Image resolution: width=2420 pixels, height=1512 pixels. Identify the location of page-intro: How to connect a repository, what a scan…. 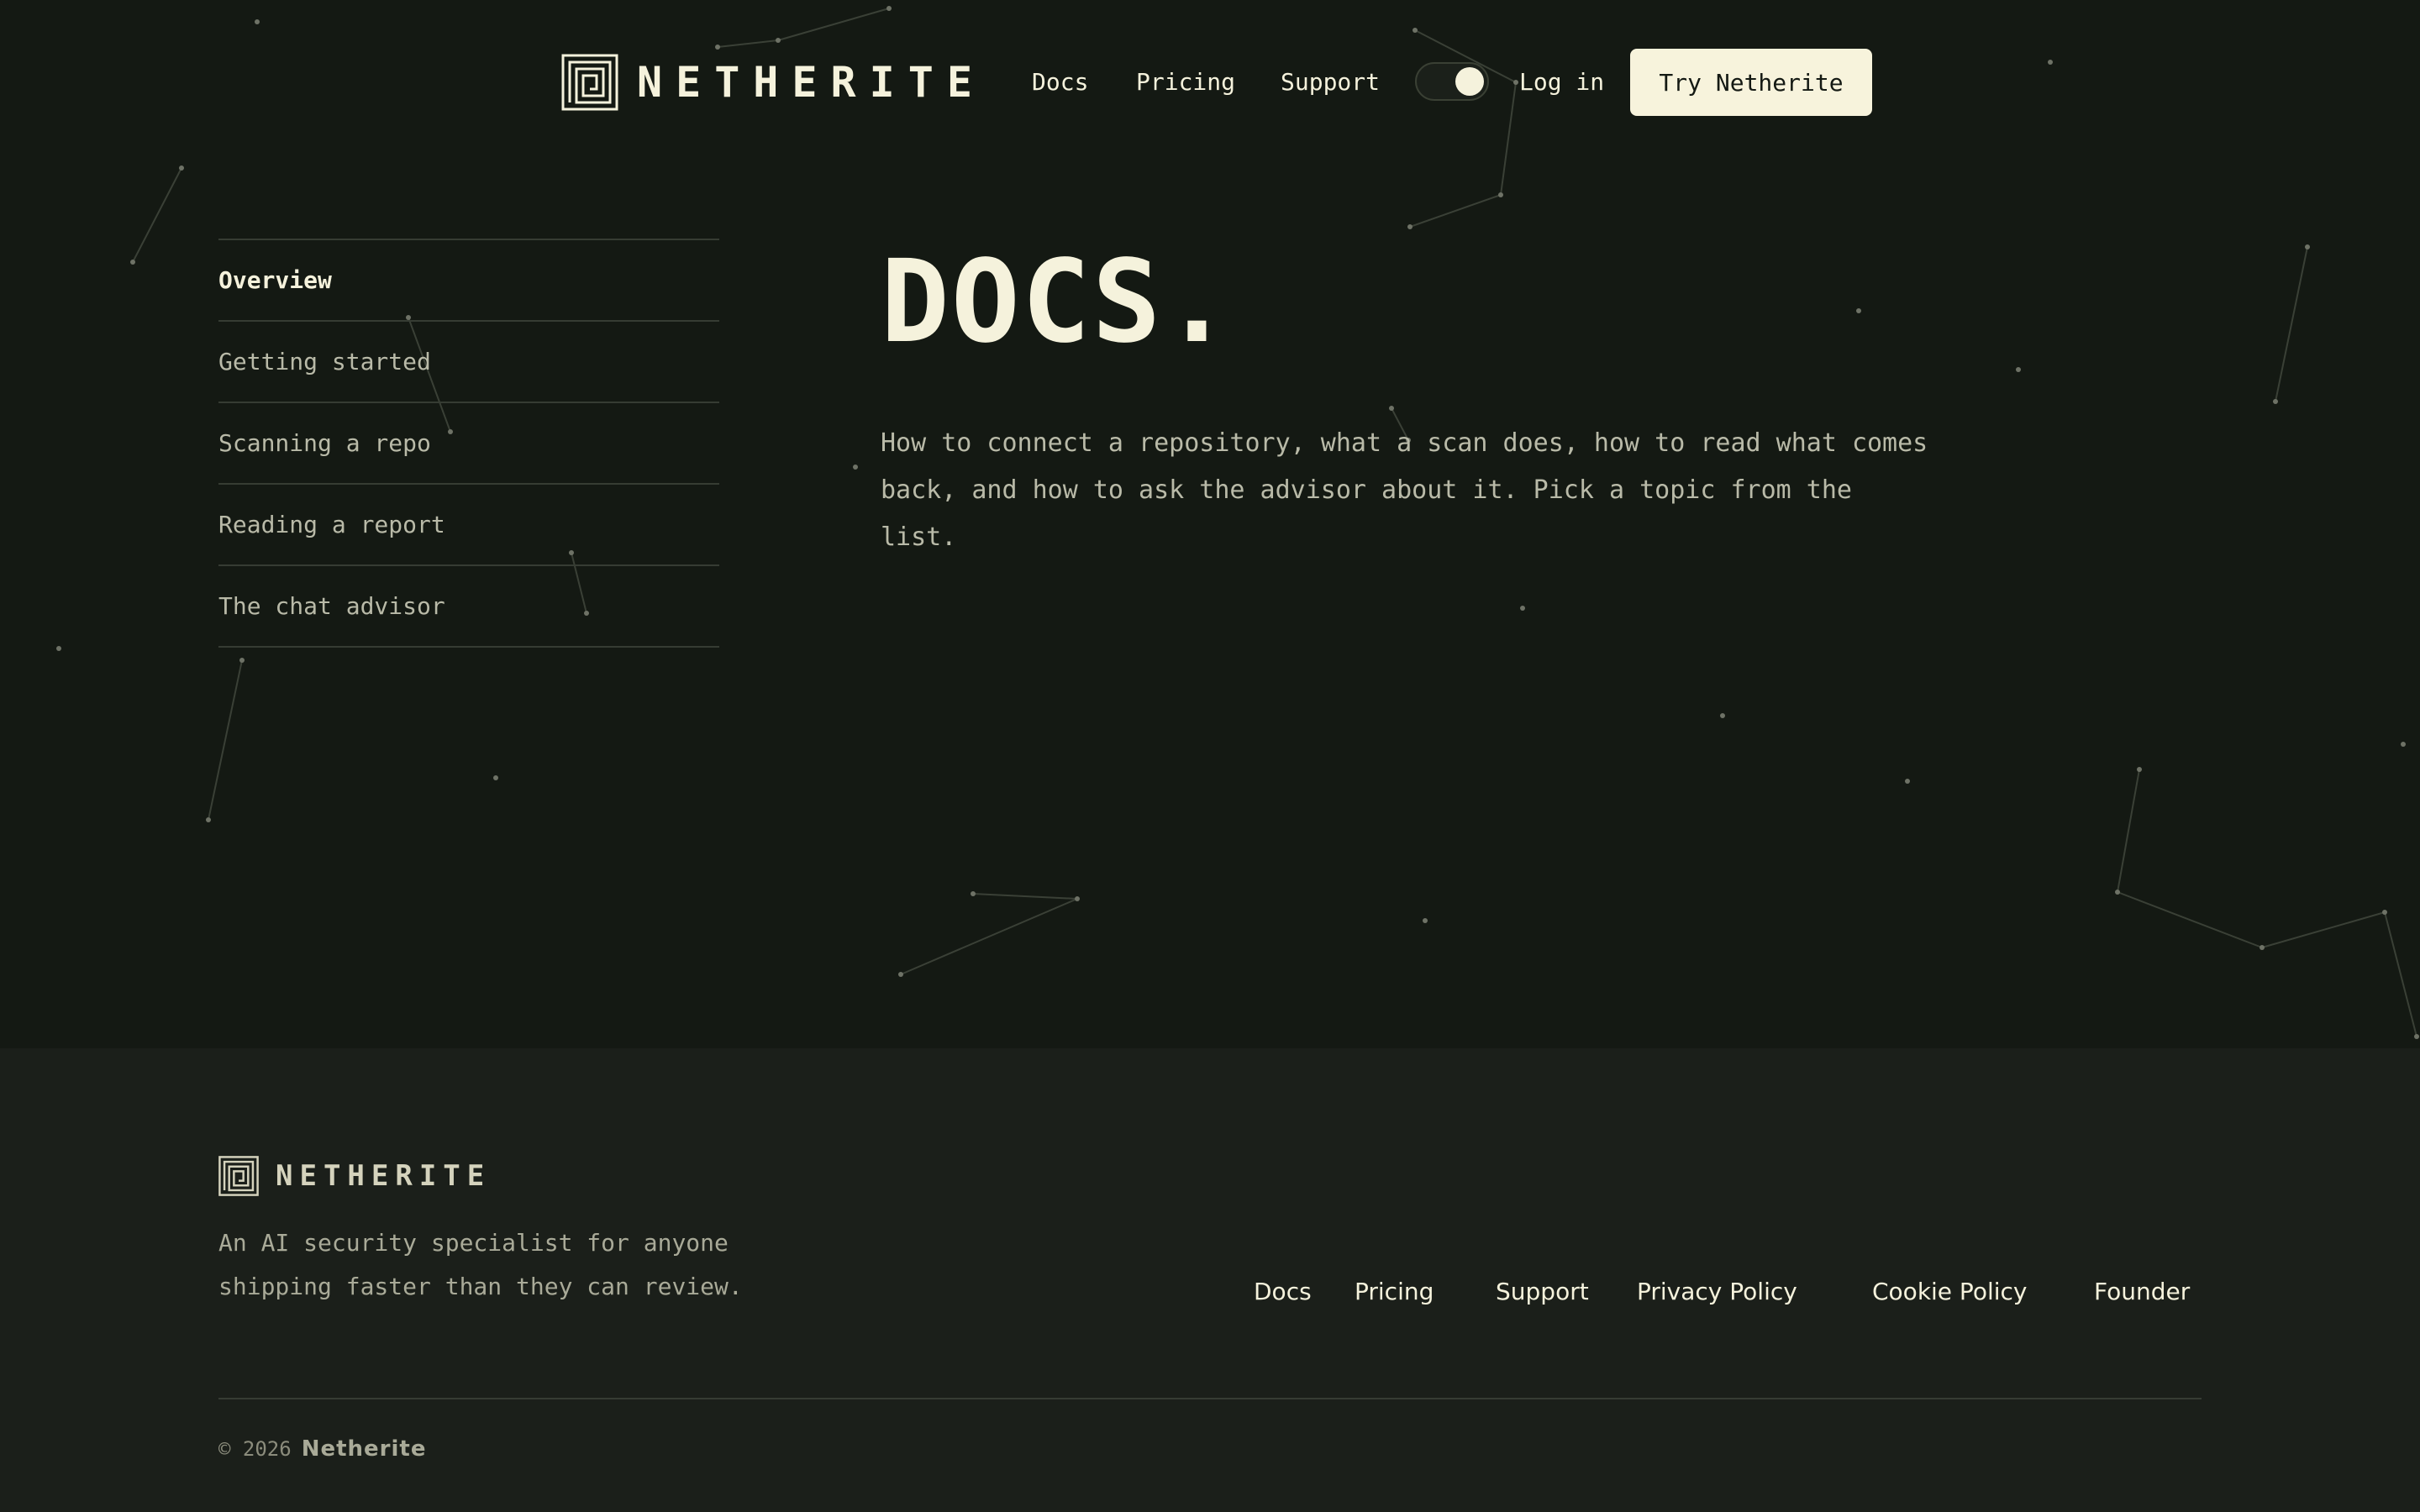
(1405, 490).